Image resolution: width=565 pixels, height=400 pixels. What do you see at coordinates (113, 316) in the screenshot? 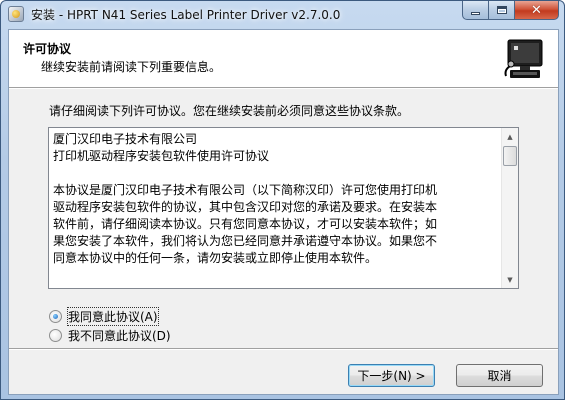
I see `accept-label: 我同意此协议(A)` at bounding box center [113, 316].